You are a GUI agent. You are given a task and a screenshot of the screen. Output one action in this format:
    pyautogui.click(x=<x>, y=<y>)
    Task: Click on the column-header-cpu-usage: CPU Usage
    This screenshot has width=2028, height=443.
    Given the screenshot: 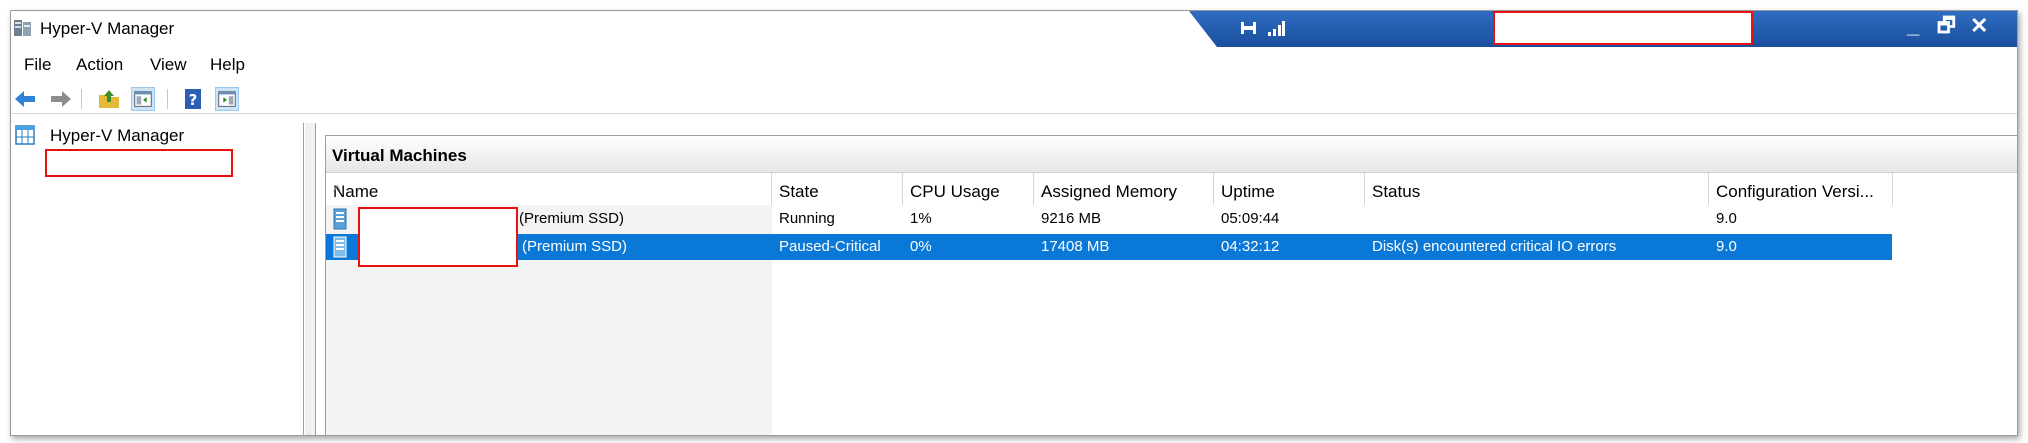 What is the action you would take?
    pyautogui.click(x=968, y=189)
    